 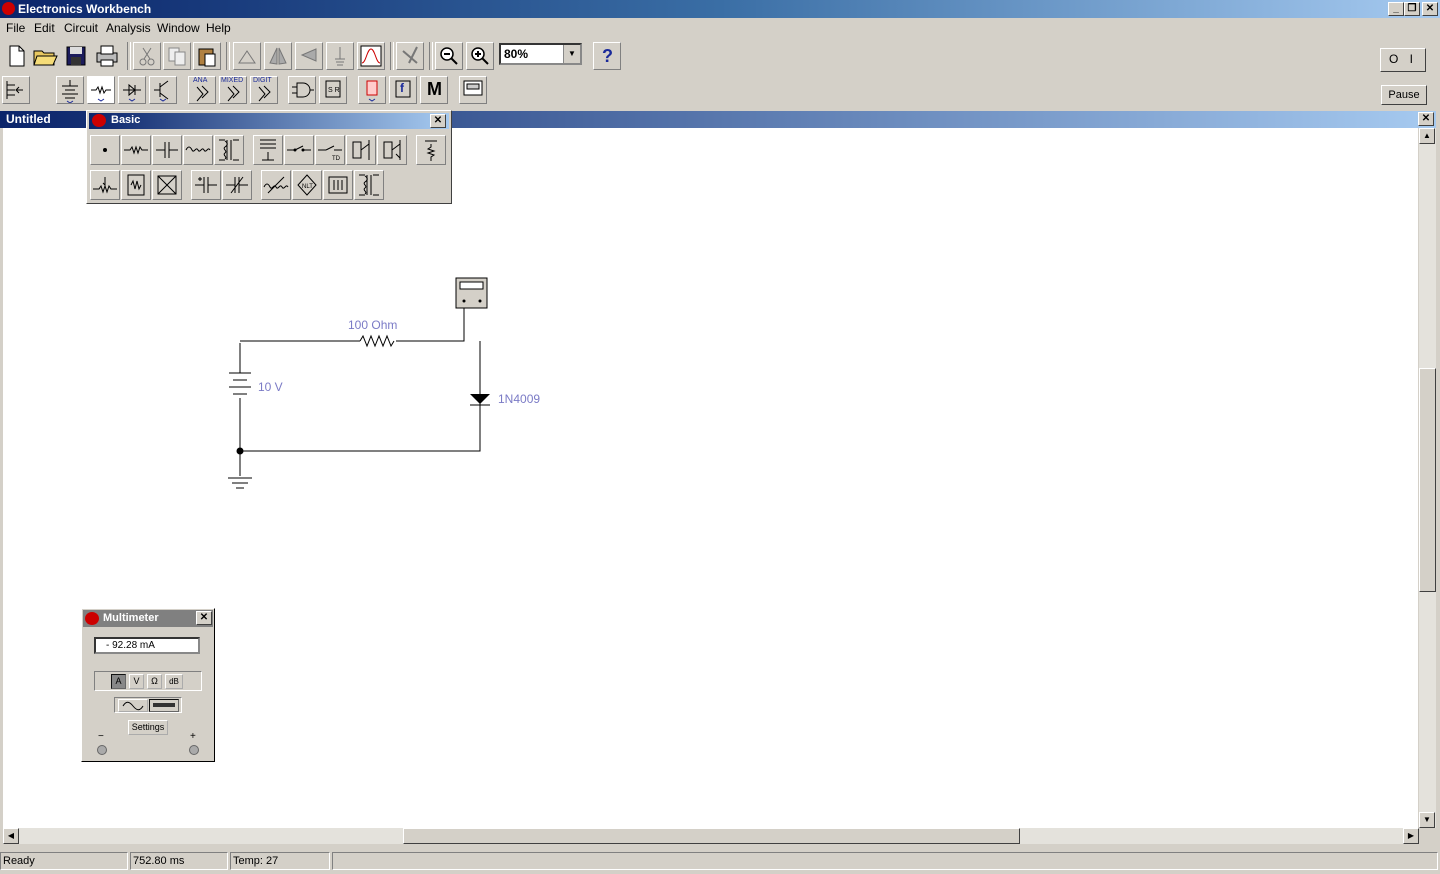 I want to click on mode-group: A V Ω dB, so click(x=148, y=681).